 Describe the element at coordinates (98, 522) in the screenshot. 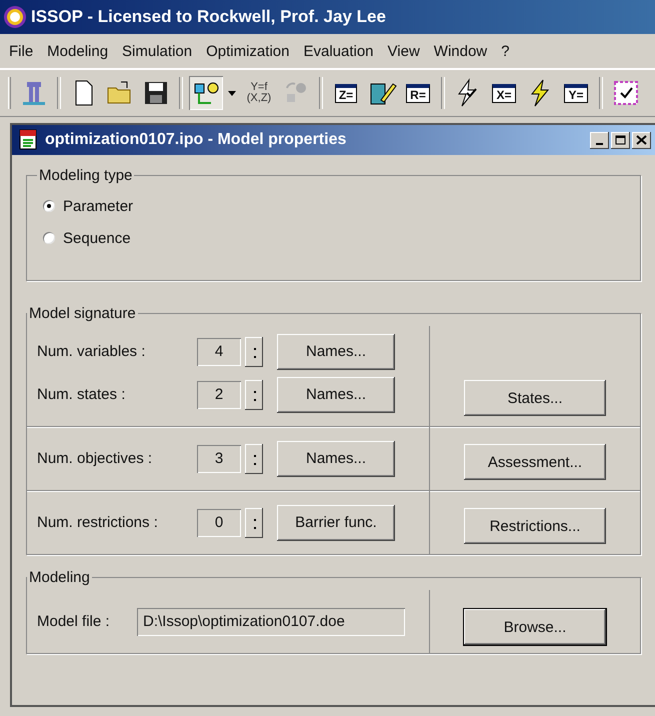

I see `field-label: Num. restrictions :` at that location.